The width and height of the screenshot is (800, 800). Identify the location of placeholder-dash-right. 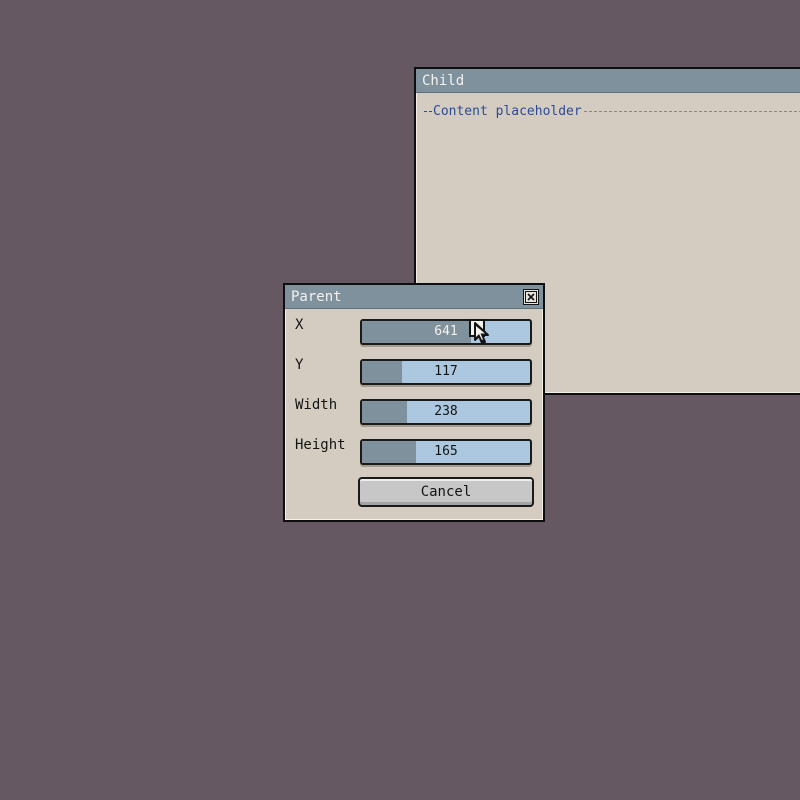
(691, 111).